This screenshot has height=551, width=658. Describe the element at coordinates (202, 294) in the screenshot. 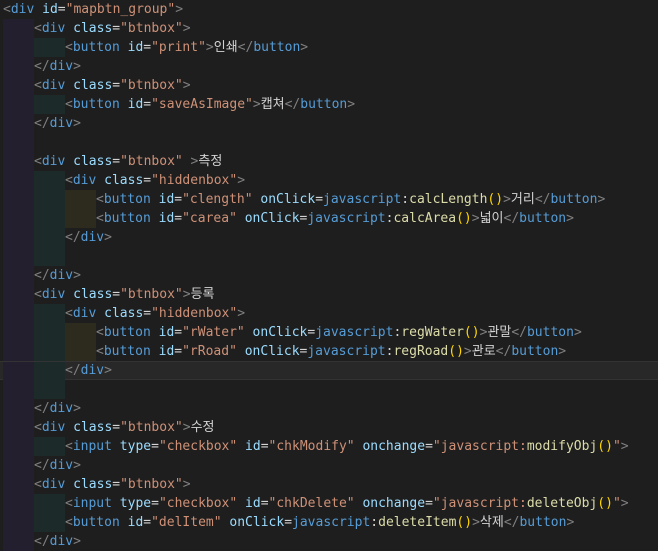

I see `code-token: 등록` at that location.